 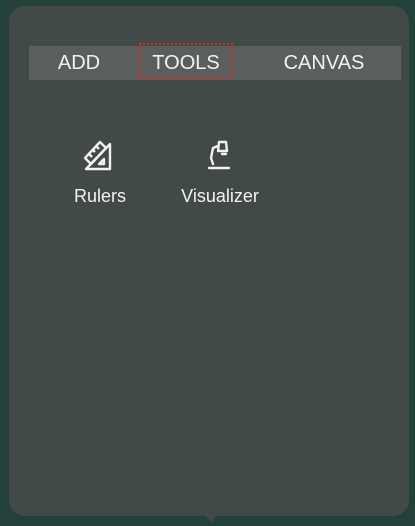 I want to click on visualizer-icon, so click(x=220, y=156).